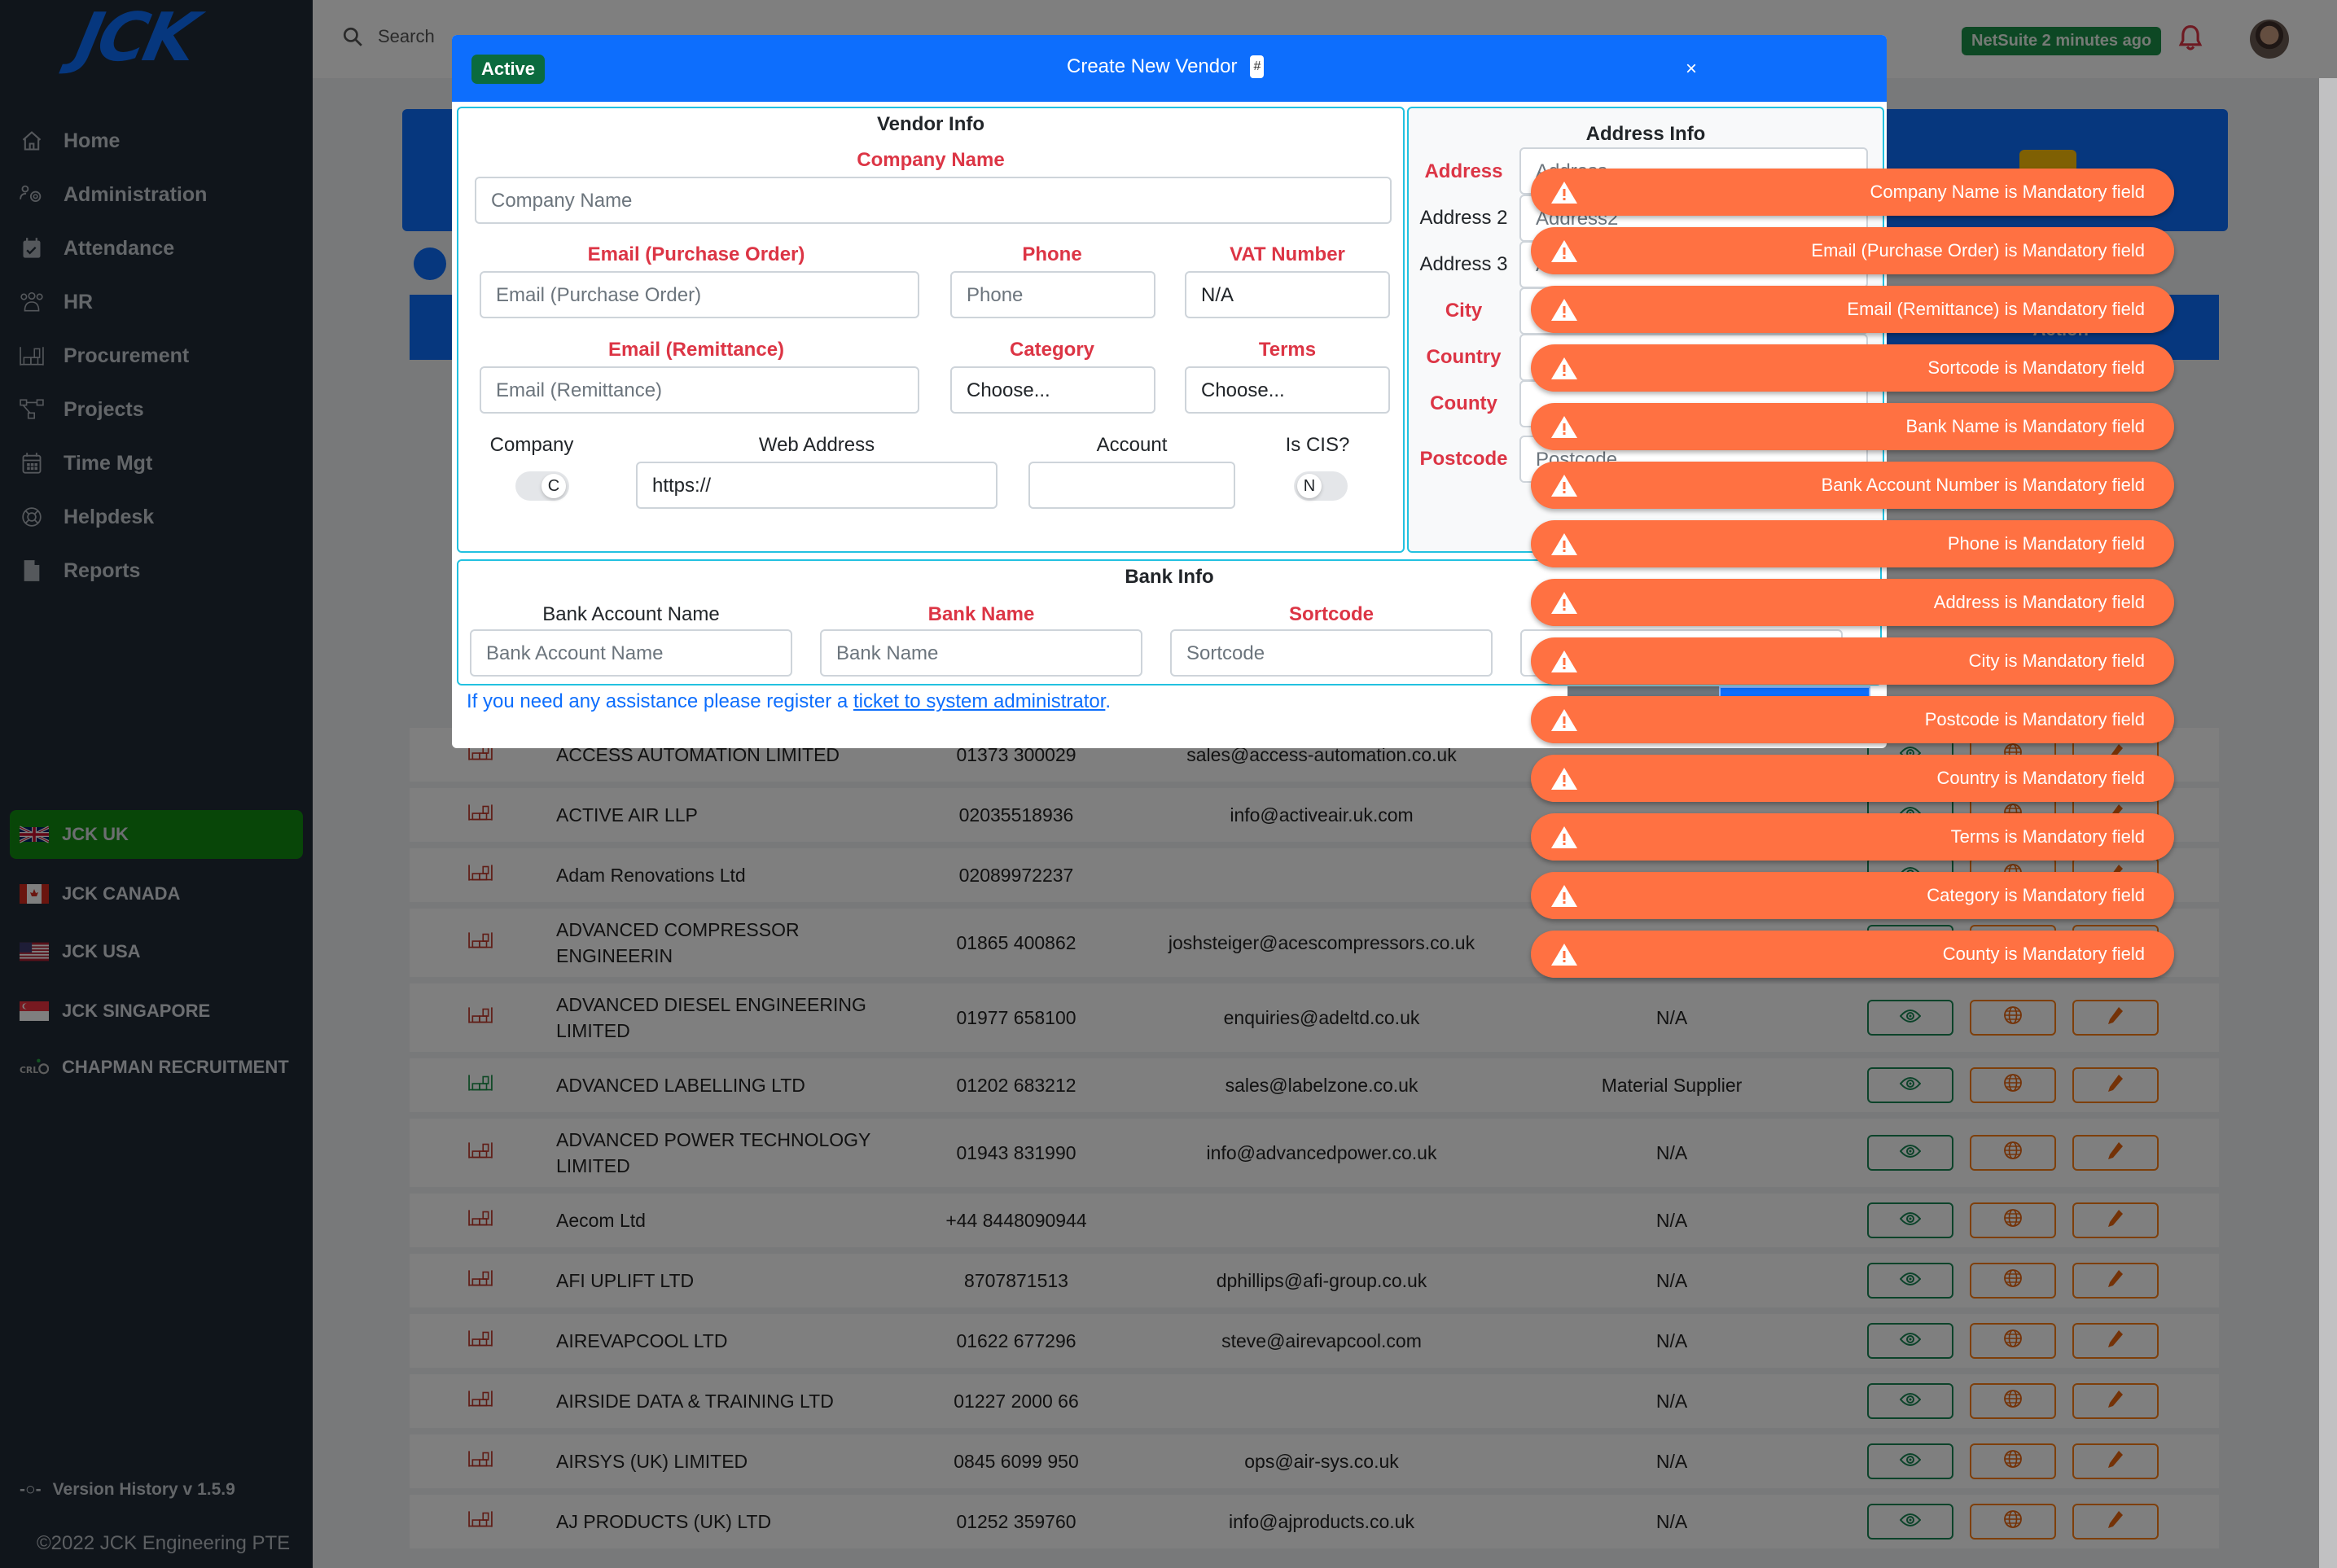 This screenshot has width=2337, height=1568. What do you see at coordinates (1317, 445) in the screenshot?
I see `is-cis-label: Is CIS?` at bounding box center [1317, 445].